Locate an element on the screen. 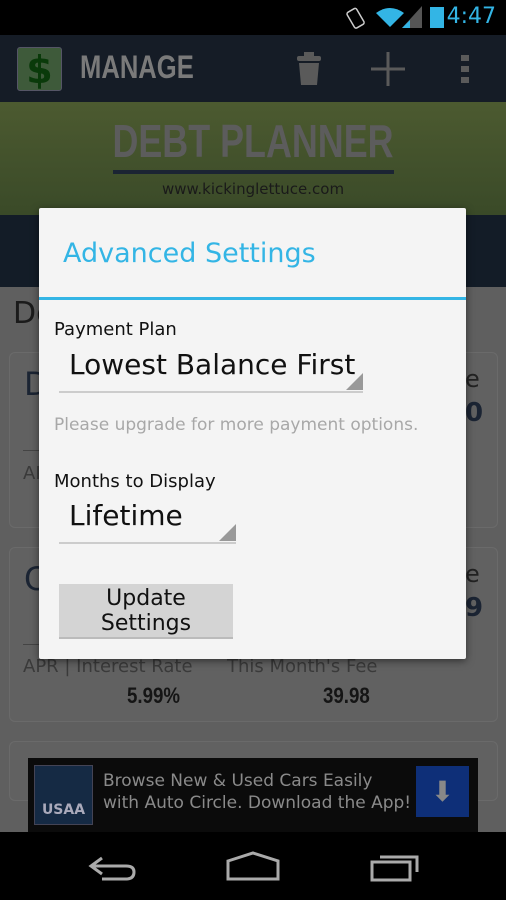 This screenshot has width=506, height=900. usaa-logo: USAA is located at coordinates (63, 795).